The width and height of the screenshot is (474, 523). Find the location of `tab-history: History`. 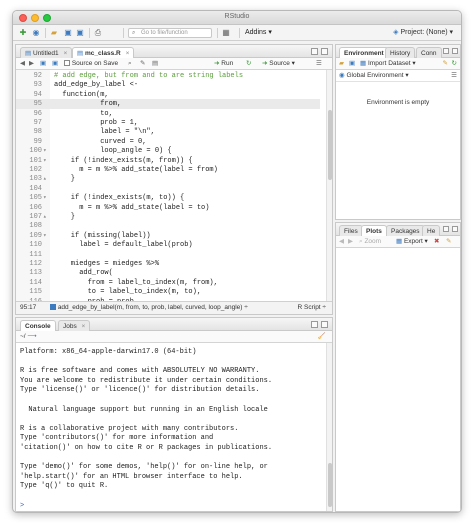

tab-history: History is located at coordinates (400, 52).